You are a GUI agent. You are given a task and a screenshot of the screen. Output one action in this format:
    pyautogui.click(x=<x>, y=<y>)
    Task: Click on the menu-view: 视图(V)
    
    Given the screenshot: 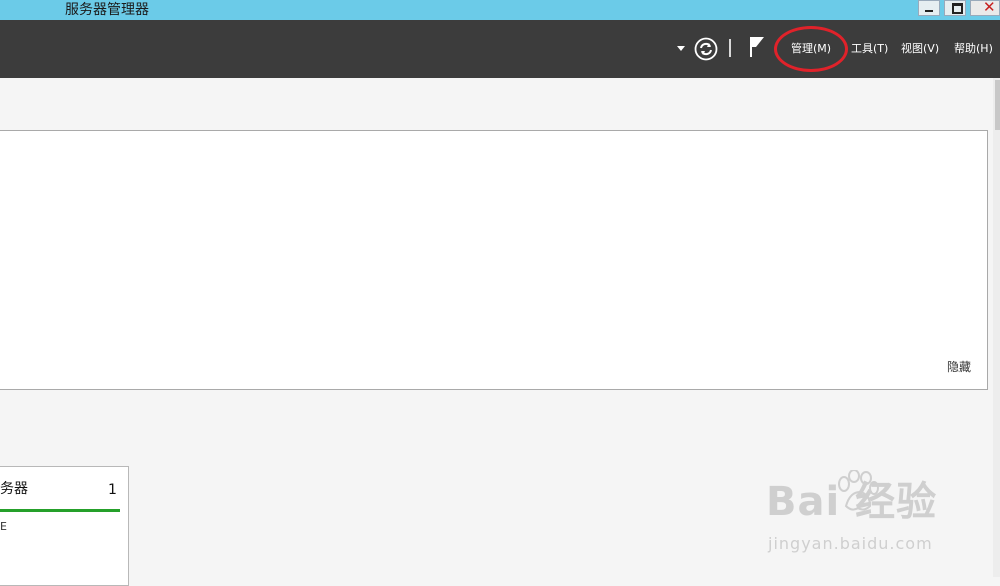 What is the action you would take?
    pyautogui.click(x=920, y=49)
    